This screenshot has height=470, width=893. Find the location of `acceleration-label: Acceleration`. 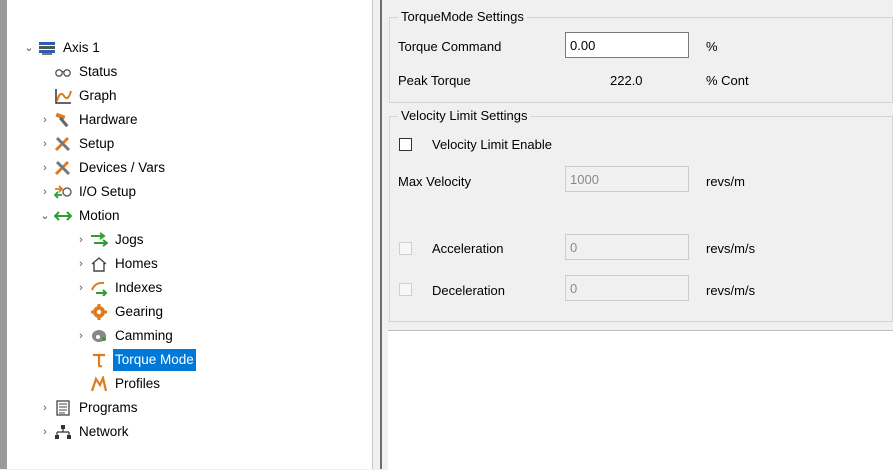

acceleration-label: Acceleration is located at coordinates (468, 248).